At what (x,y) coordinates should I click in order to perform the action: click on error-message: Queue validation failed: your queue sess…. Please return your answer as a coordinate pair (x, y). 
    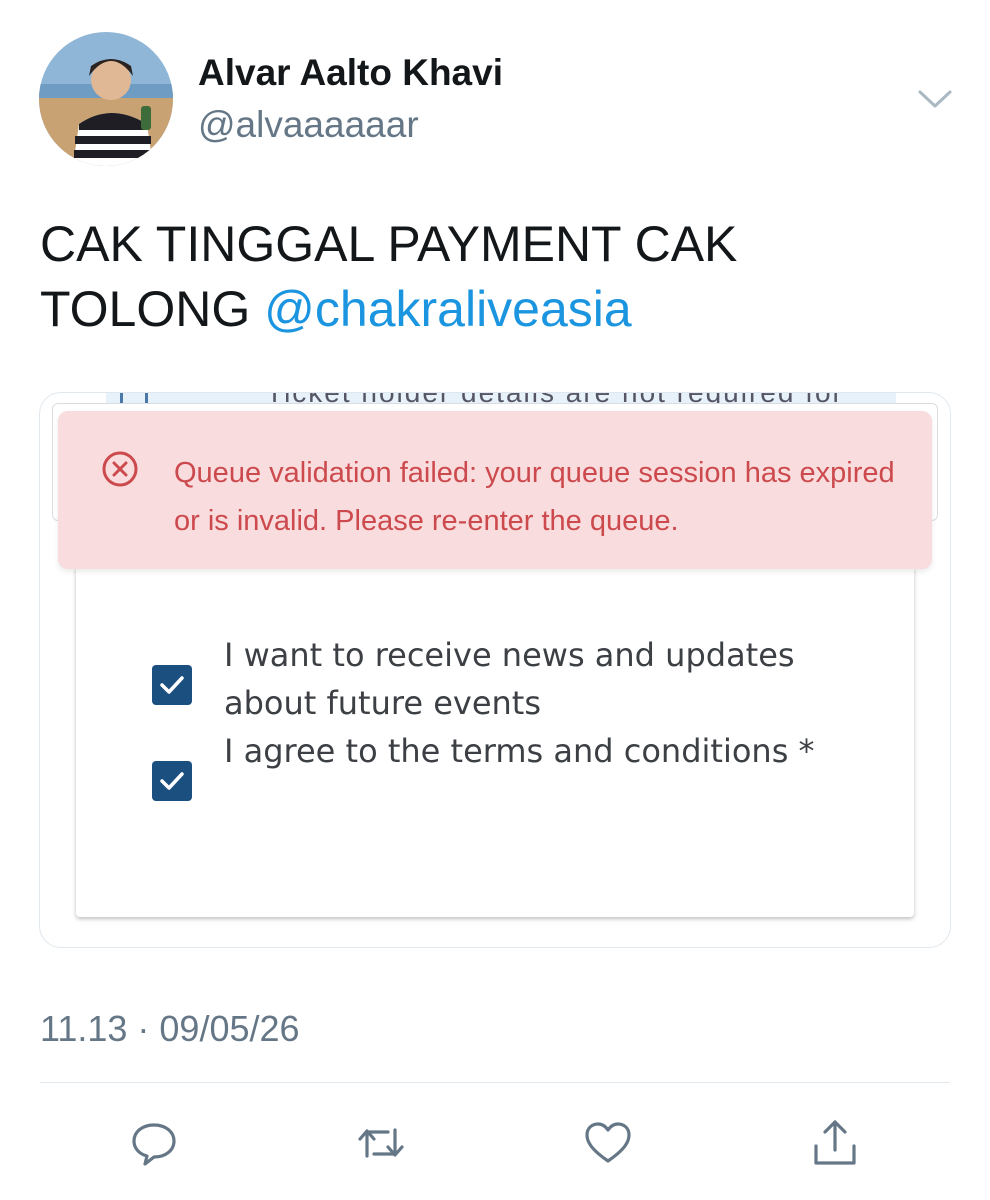
    Looking at the image, I should click on (534, 497).